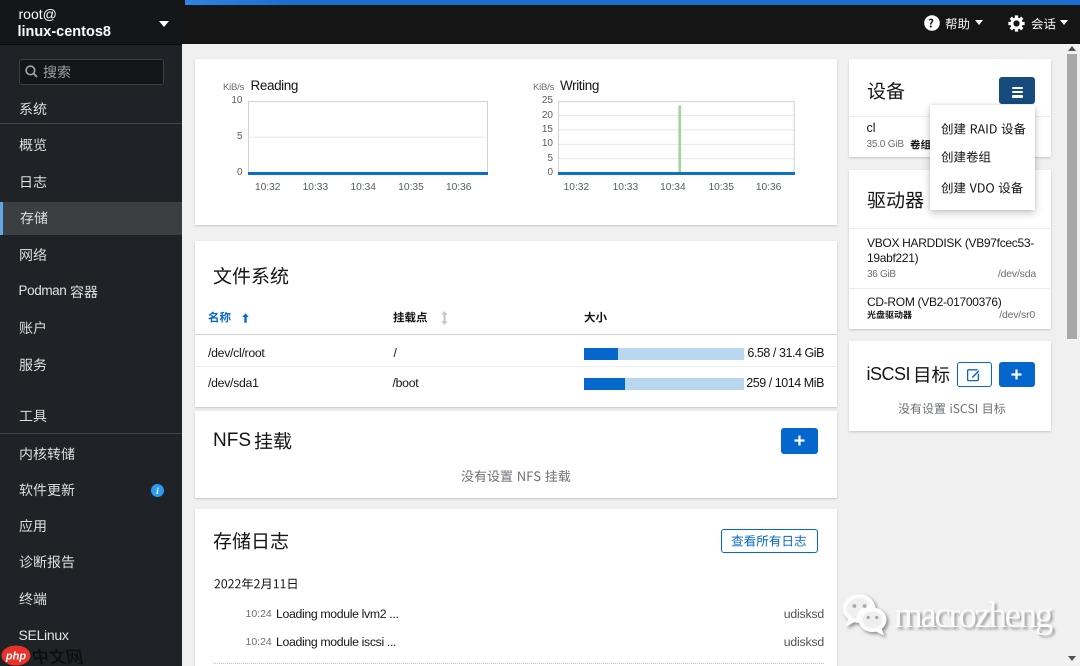 Image resolution: width=1080 pixels, height=666 pixels. What do you see at coordinates (15, 657) in the screenshot?
I see `svg-text: php` at bounding box center [15, 657].